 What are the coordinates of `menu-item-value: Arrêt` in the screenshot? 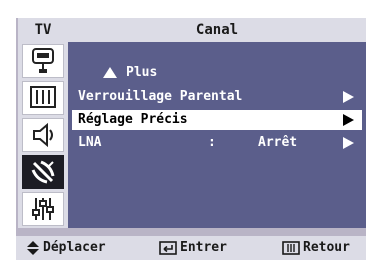 It's located at (278, 142).